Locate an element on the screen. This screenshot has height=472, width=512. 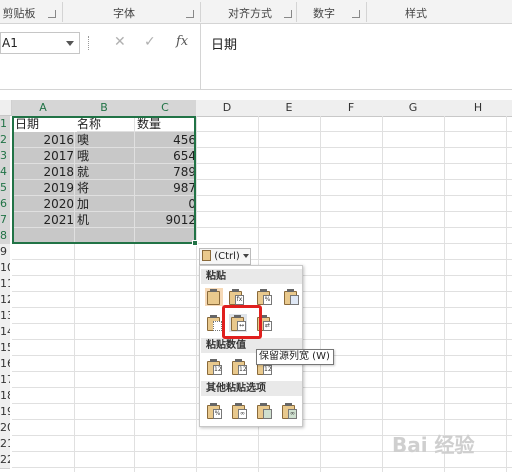
row-header: 1 is located at coordinates (5, 124).